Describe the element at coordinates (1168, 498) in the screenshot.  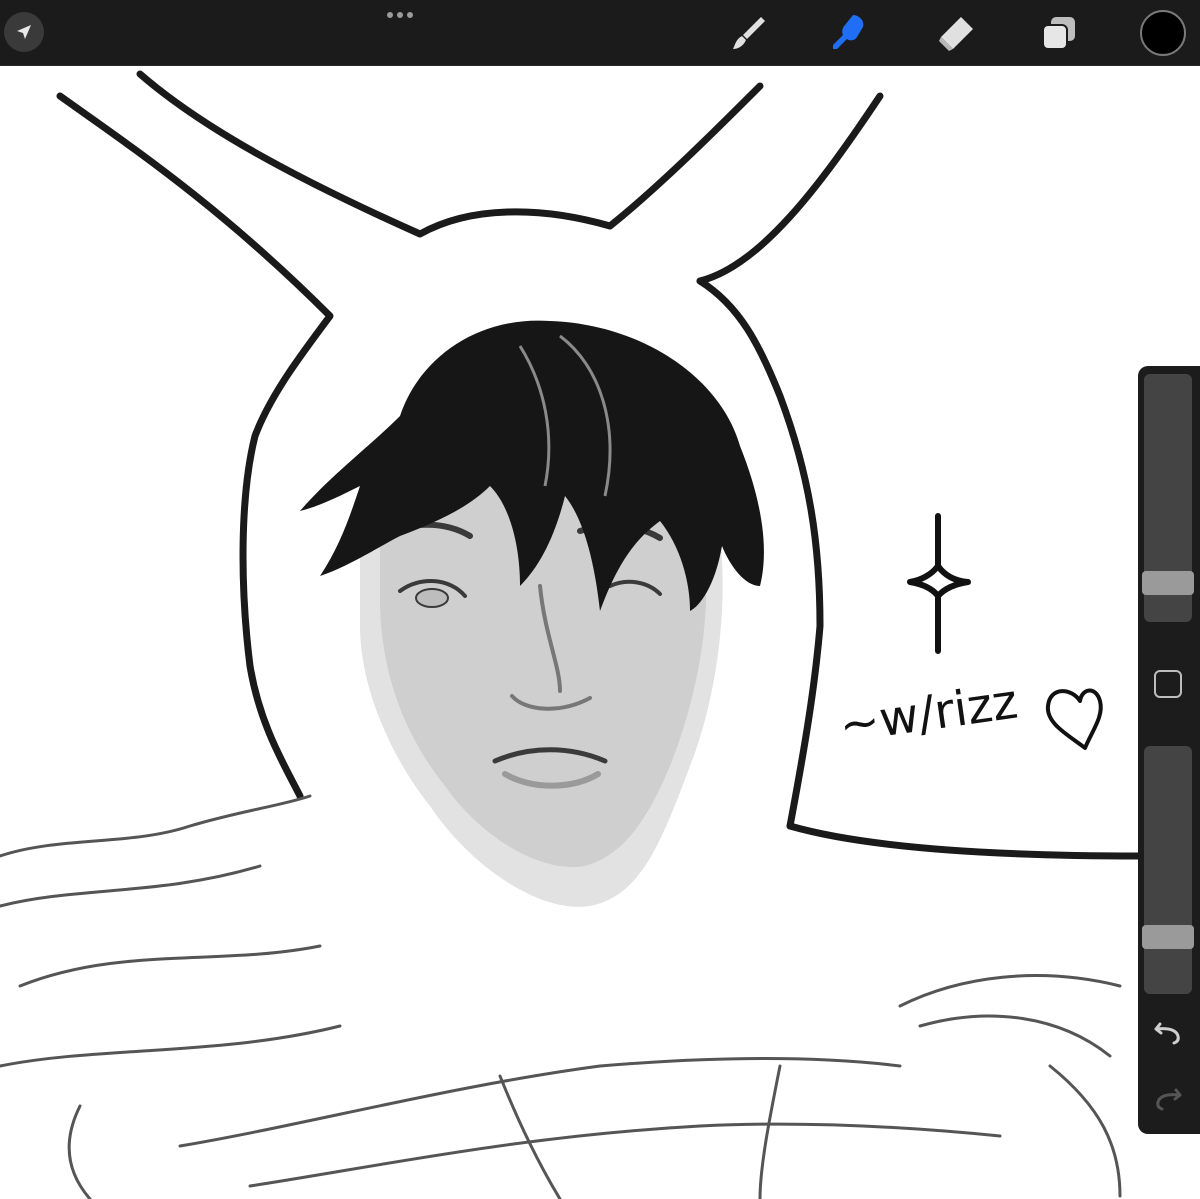
I see `brush-size-slider` at that location.